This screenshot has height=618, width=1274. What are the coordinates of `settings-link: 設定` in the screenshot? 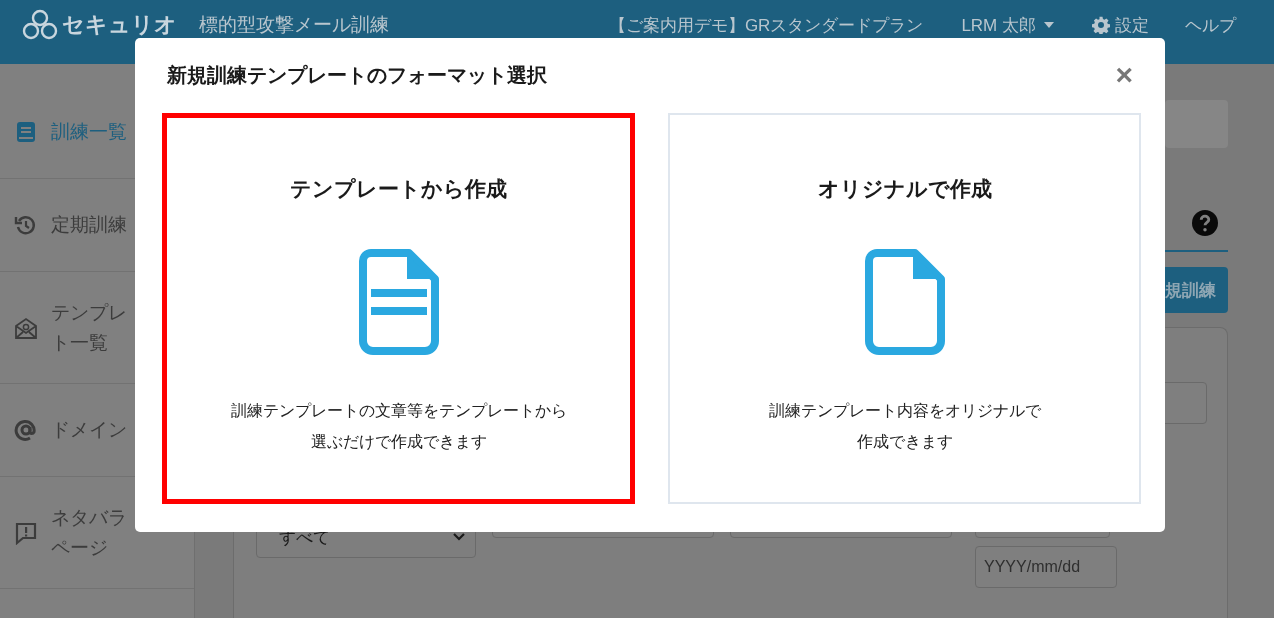 It's located at (1120, 25).